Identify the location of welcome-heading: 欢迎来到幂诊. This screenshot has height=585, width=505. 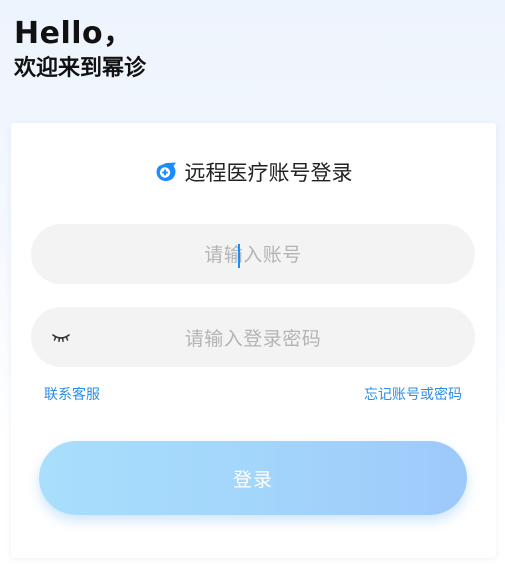
(80, 68).